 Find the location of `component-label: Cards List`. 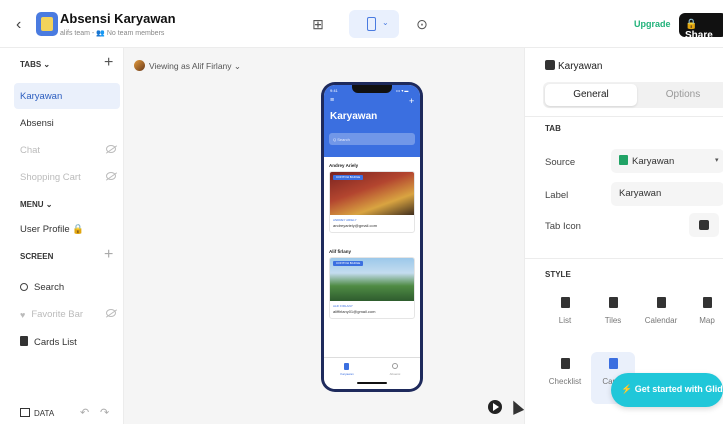

component-label: Cards List is located at coordinates (55, 342).